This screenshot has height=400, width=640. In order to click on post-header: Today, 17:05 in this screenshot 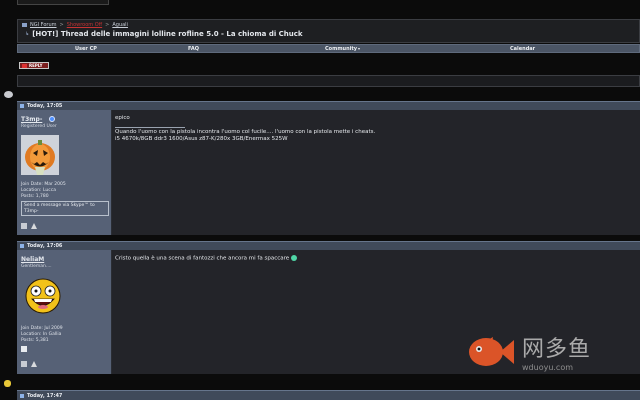, I will do `click(328, 105)`.